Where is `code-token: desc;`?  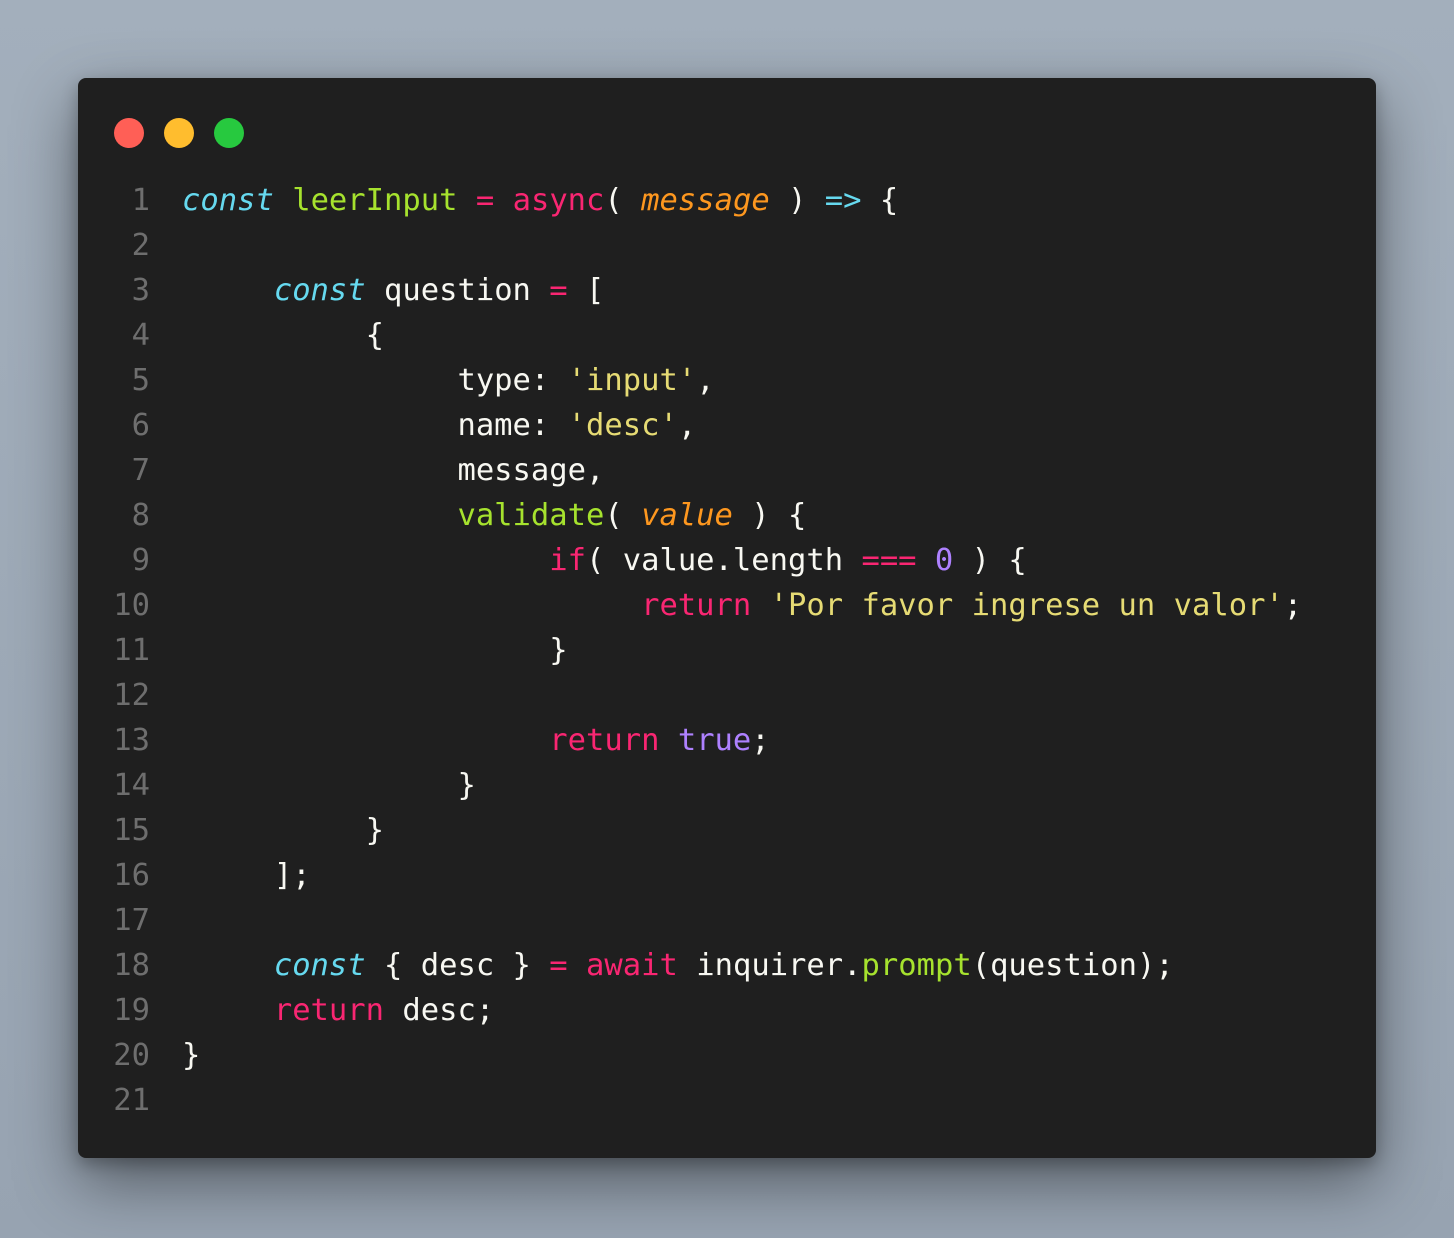
code-token: desc; is located at coordinates (439, 1010).